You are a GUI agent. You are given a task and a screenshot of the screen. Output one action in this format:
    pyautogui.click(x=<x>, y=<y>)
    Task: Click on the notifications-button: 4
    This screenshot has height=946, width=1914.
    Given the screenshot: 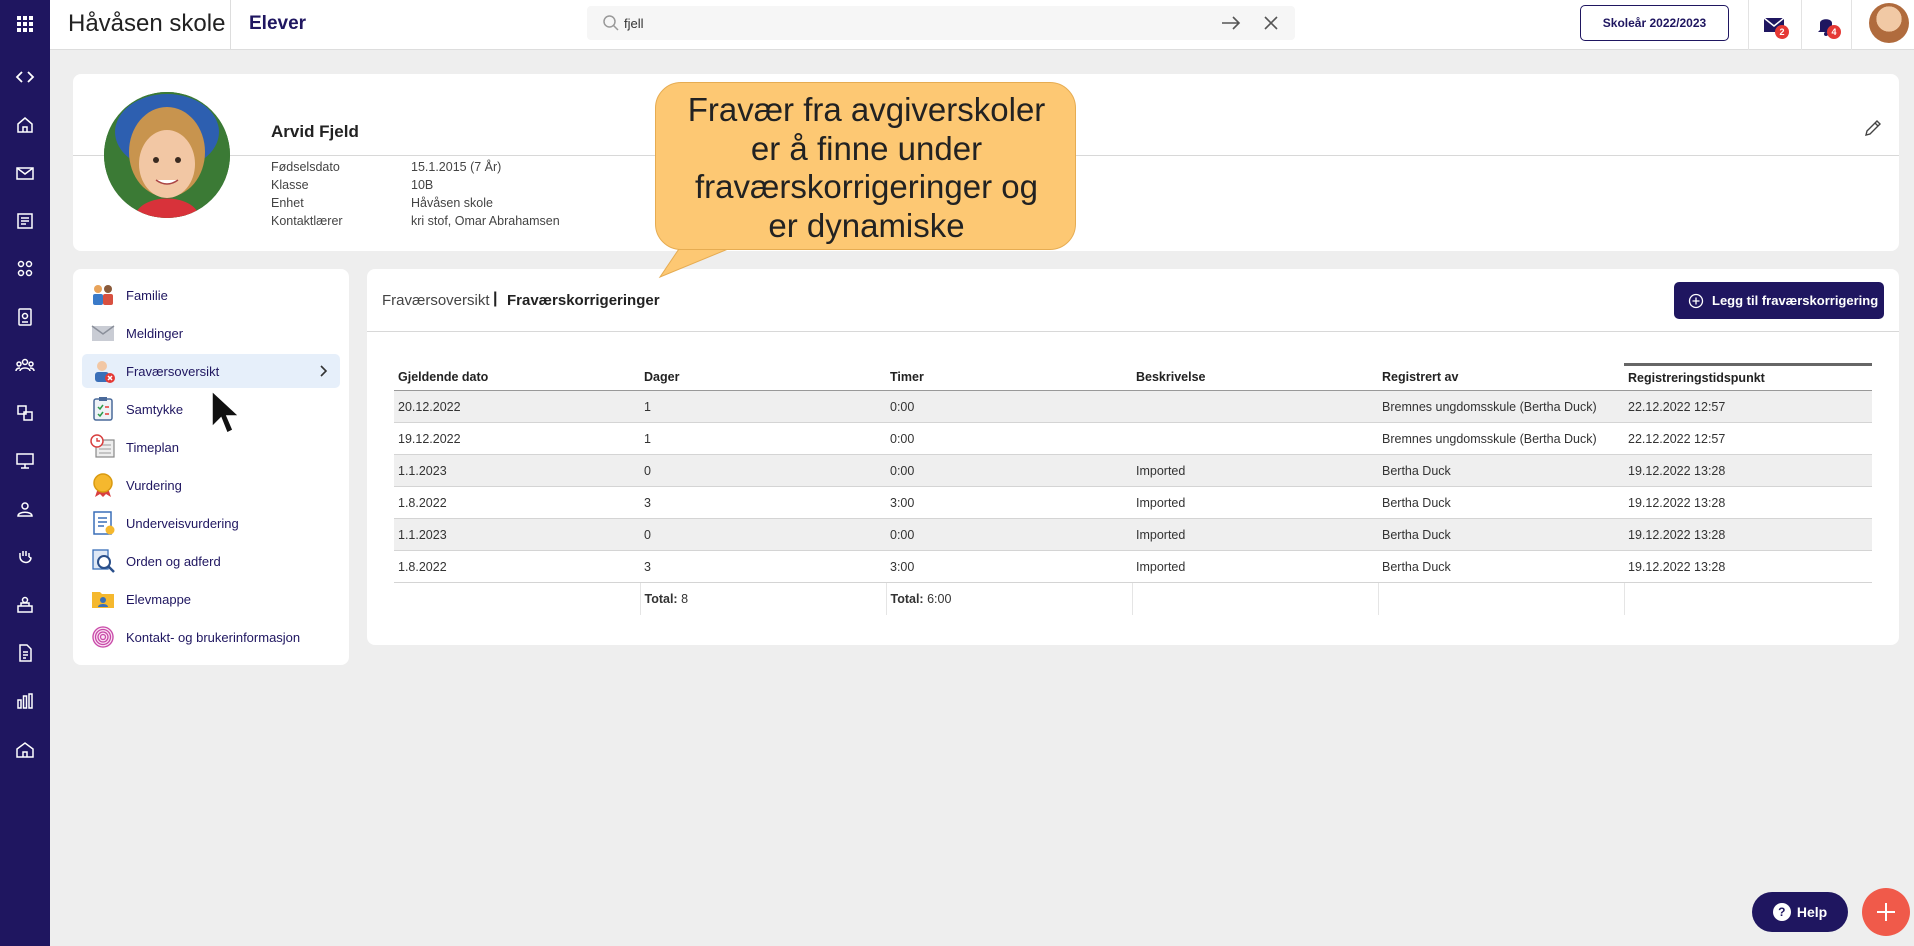 What is the action you would take?
    pyautogui.click(x=1827, y=25)
    